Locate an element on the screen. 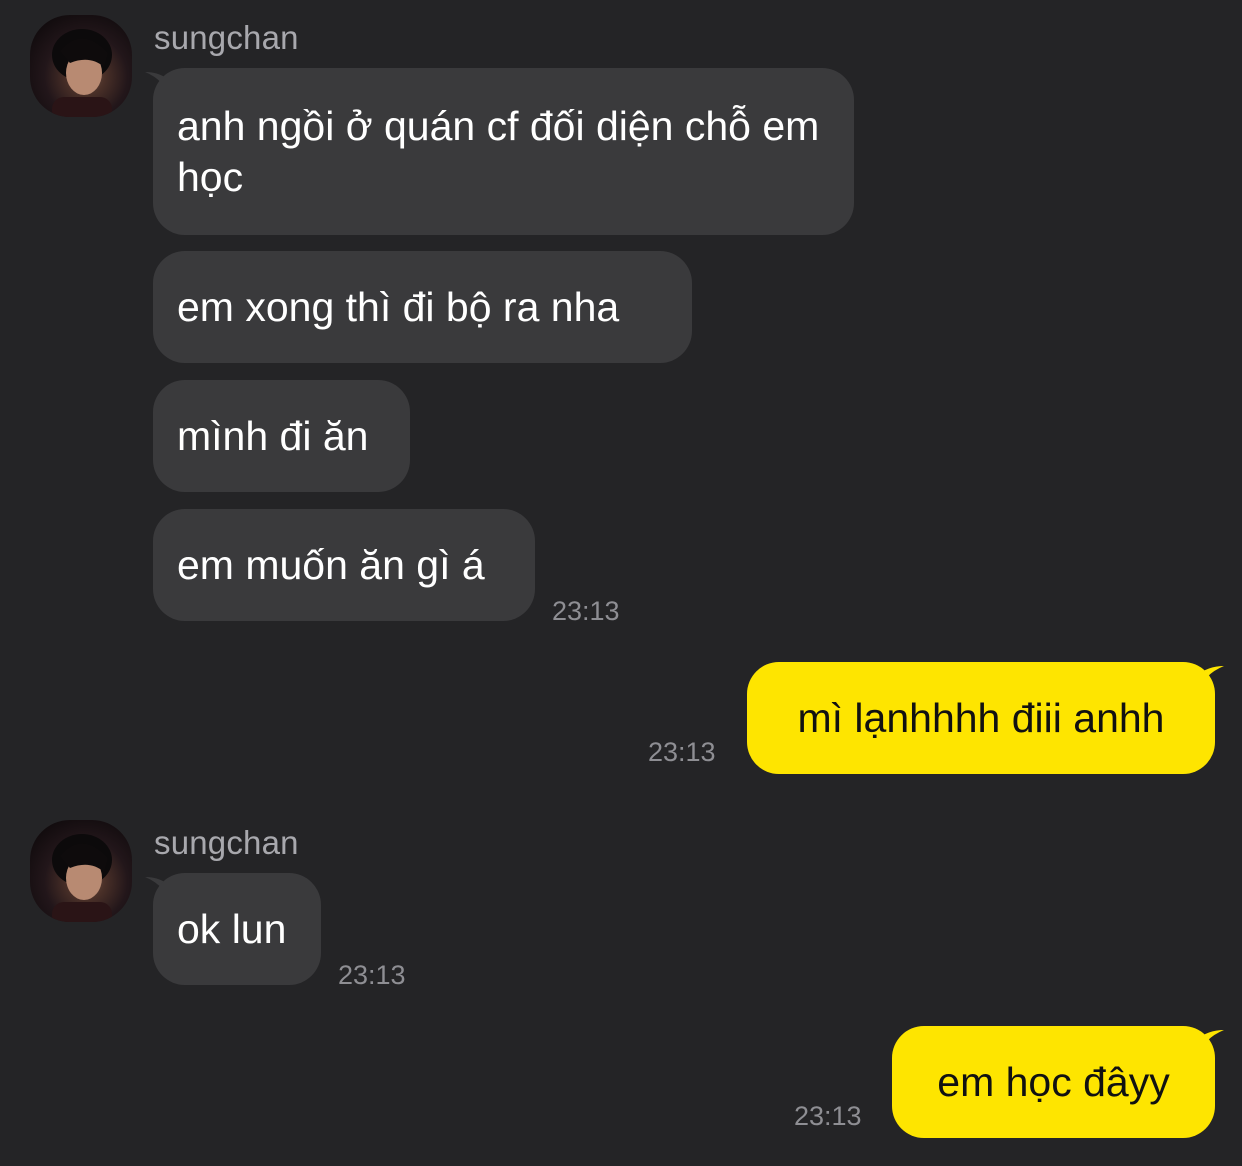 This screenshot has width=1242, height=1166. message-text: em xong thì đi bộ ra nha is located at coordinates (398, 306).